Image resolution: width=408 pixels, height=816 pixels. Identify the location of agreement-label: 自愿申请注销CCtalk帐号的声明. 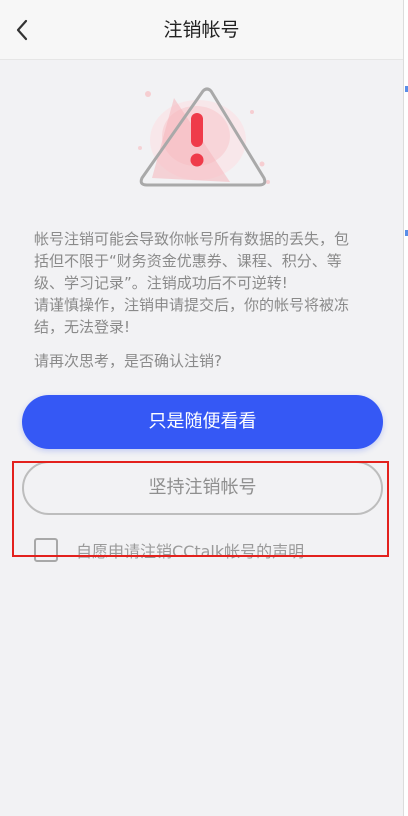
(190, 550).